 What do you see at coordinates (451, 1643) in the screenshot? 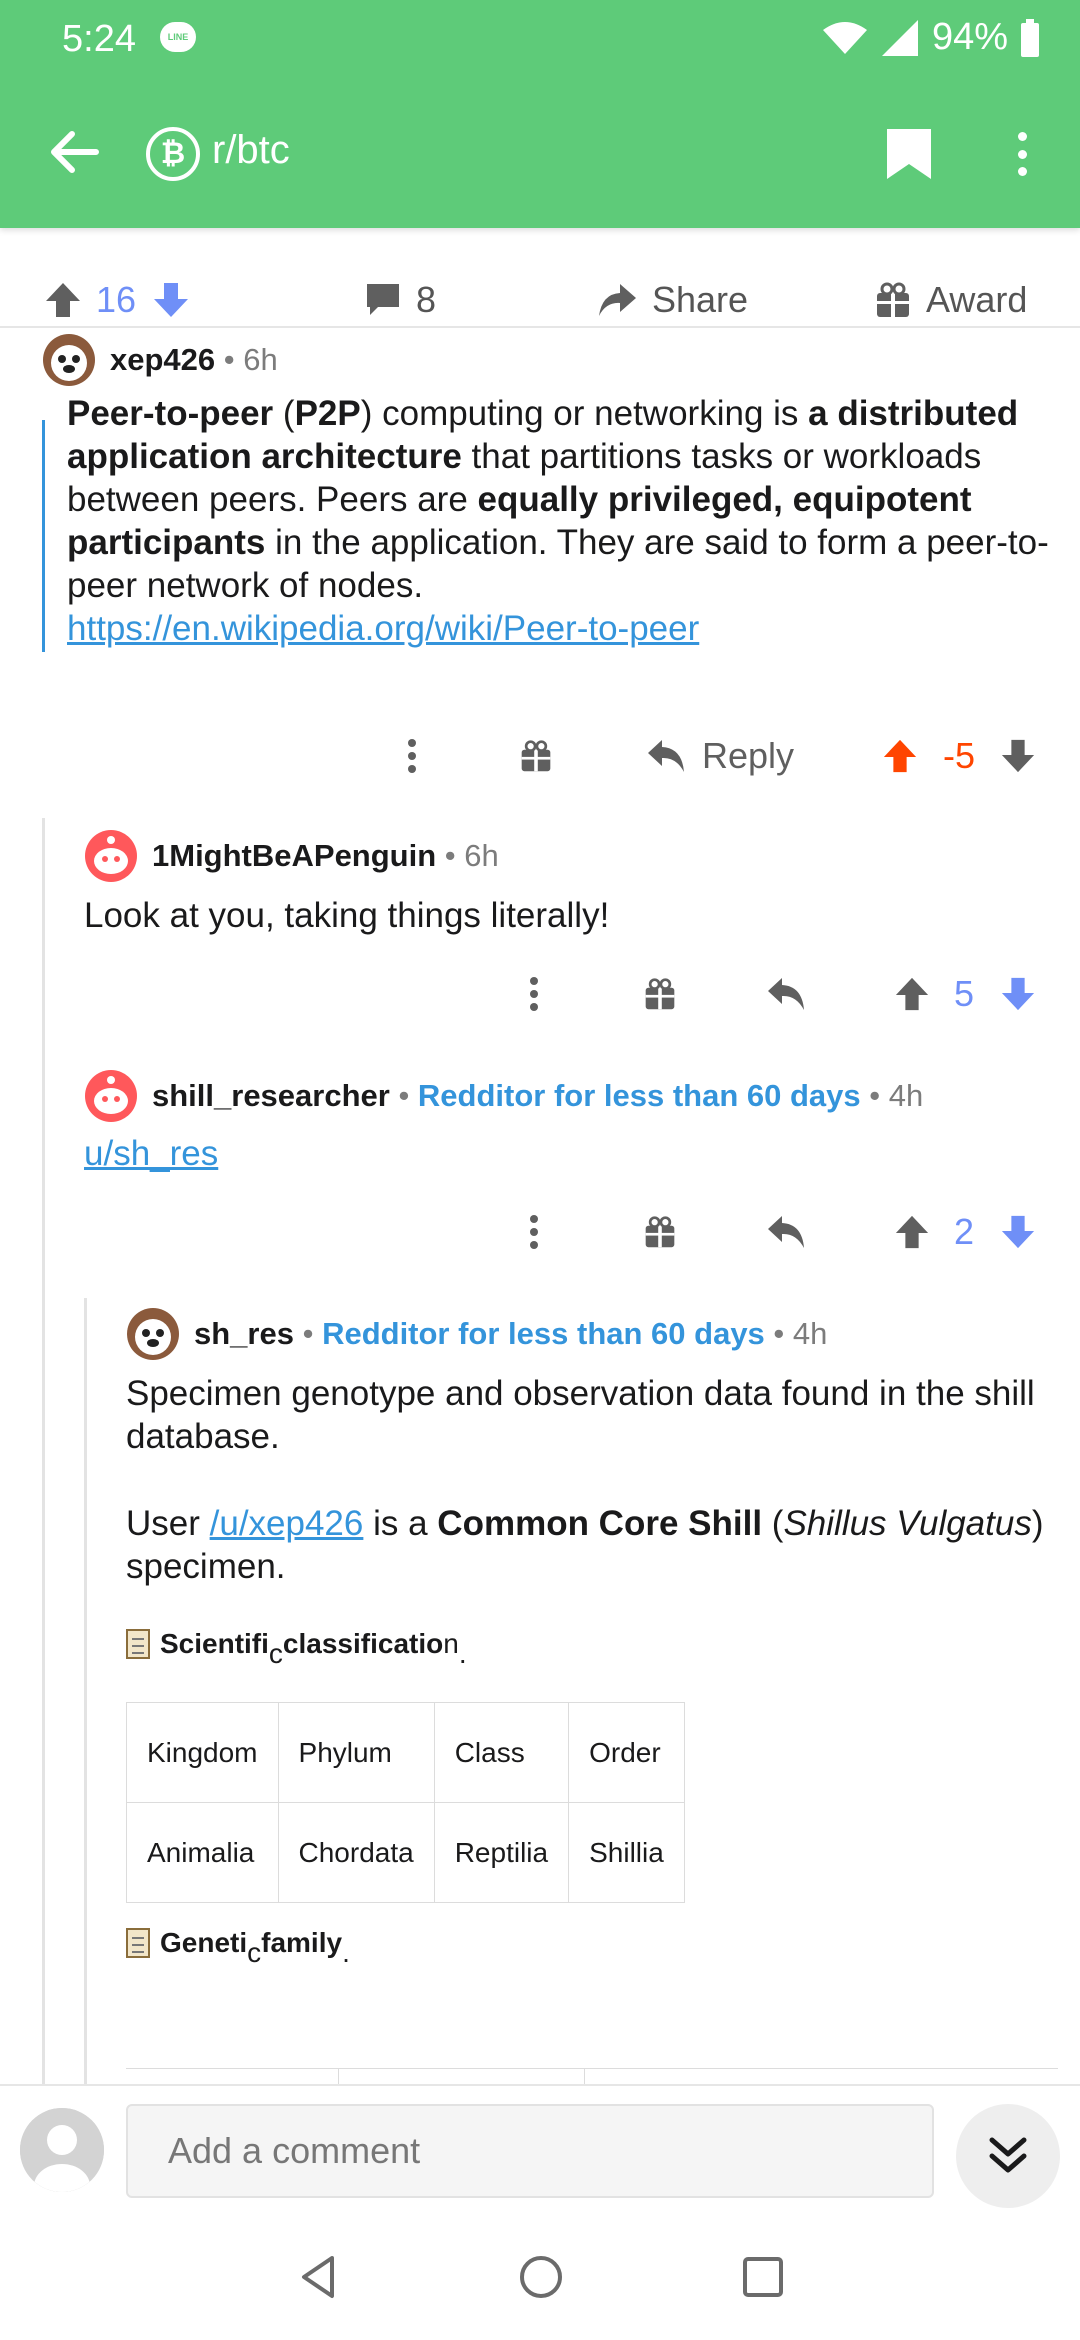
I see `heading-text: n` at bounding box center [451, 1643].